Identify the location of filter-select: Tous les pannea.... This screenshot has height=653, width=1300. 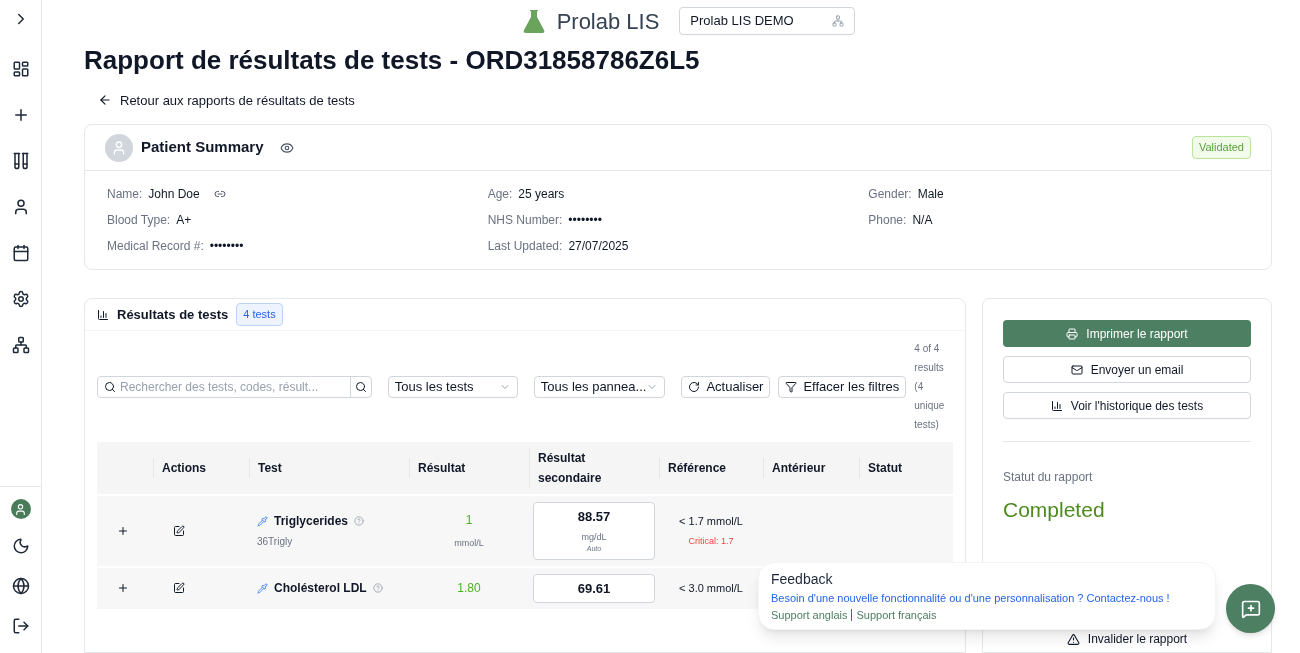
(599, 386).